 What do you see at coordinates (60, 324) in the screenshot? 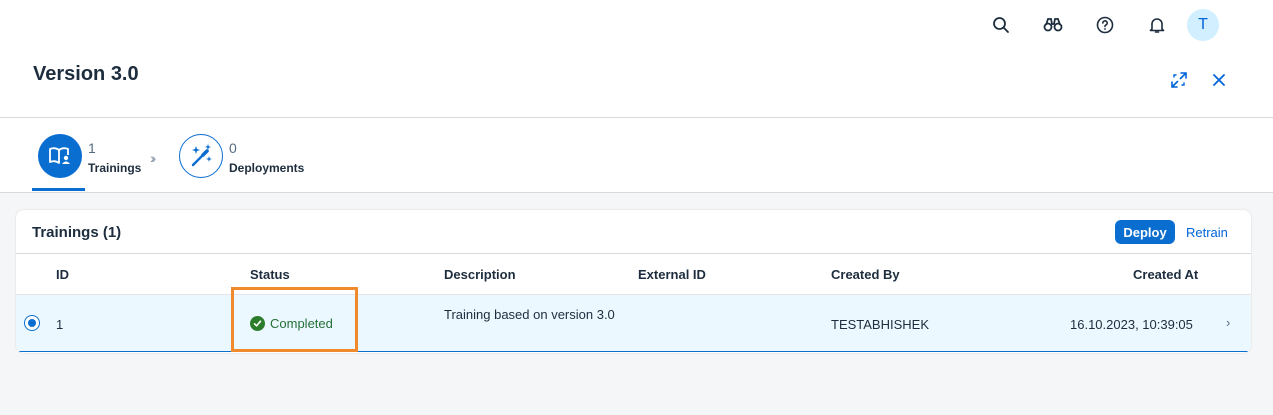
I see `cell-id: 1` at bounding box center [60, 324].